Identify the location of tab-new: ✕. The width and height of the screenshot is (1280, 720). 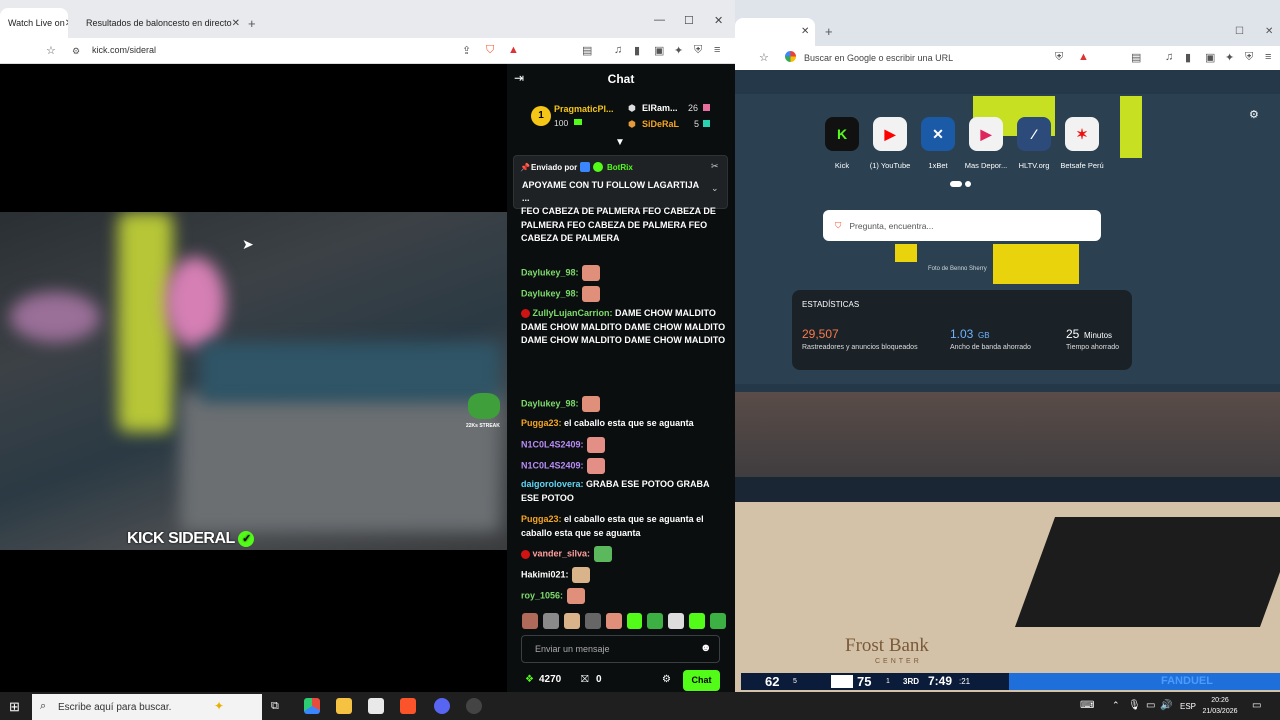
(775, 32).